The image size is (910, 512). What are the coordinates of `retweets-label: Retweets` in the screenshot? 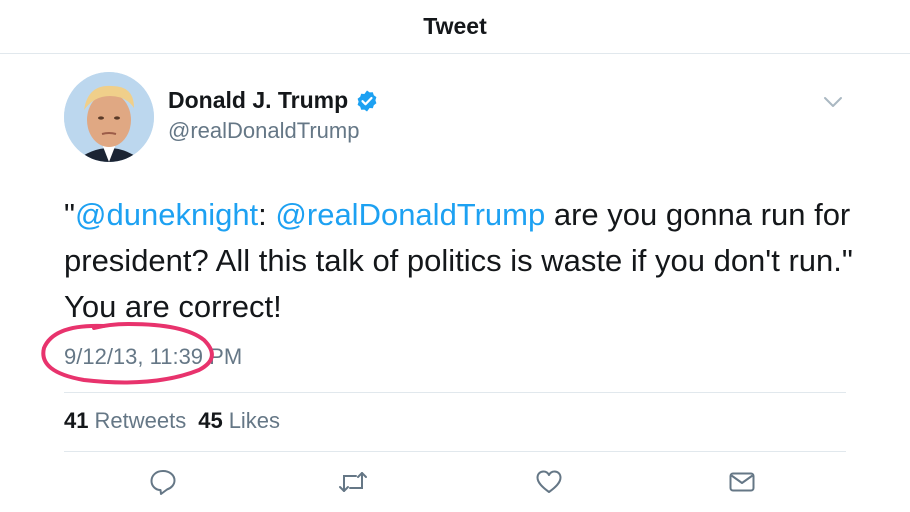 It's located at (140, 421).